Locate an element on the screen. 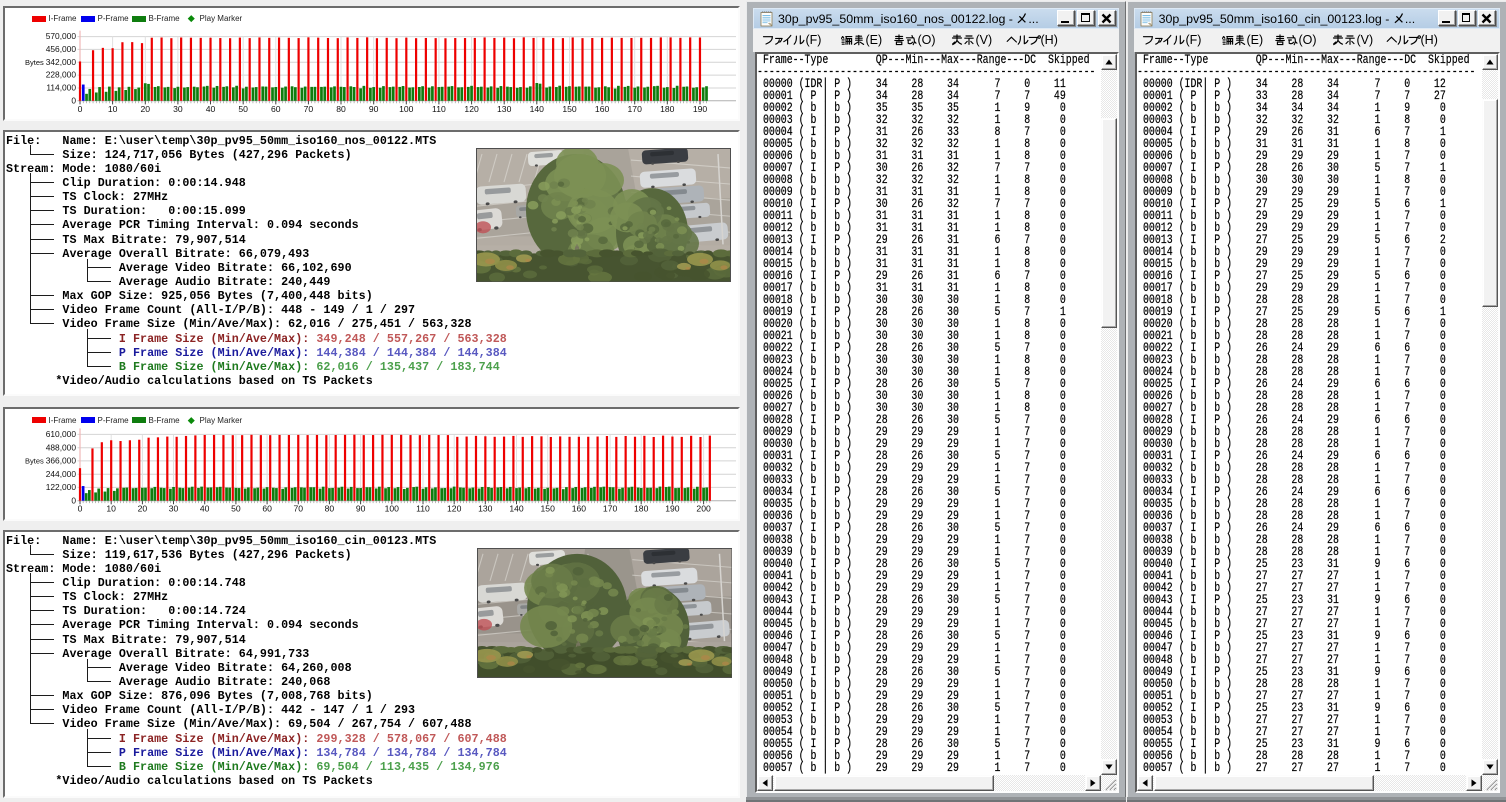 Image resolution: width=1506 pixels, height=802 pixels. svg-text: 228,000 is located at coordinates (61, 74).